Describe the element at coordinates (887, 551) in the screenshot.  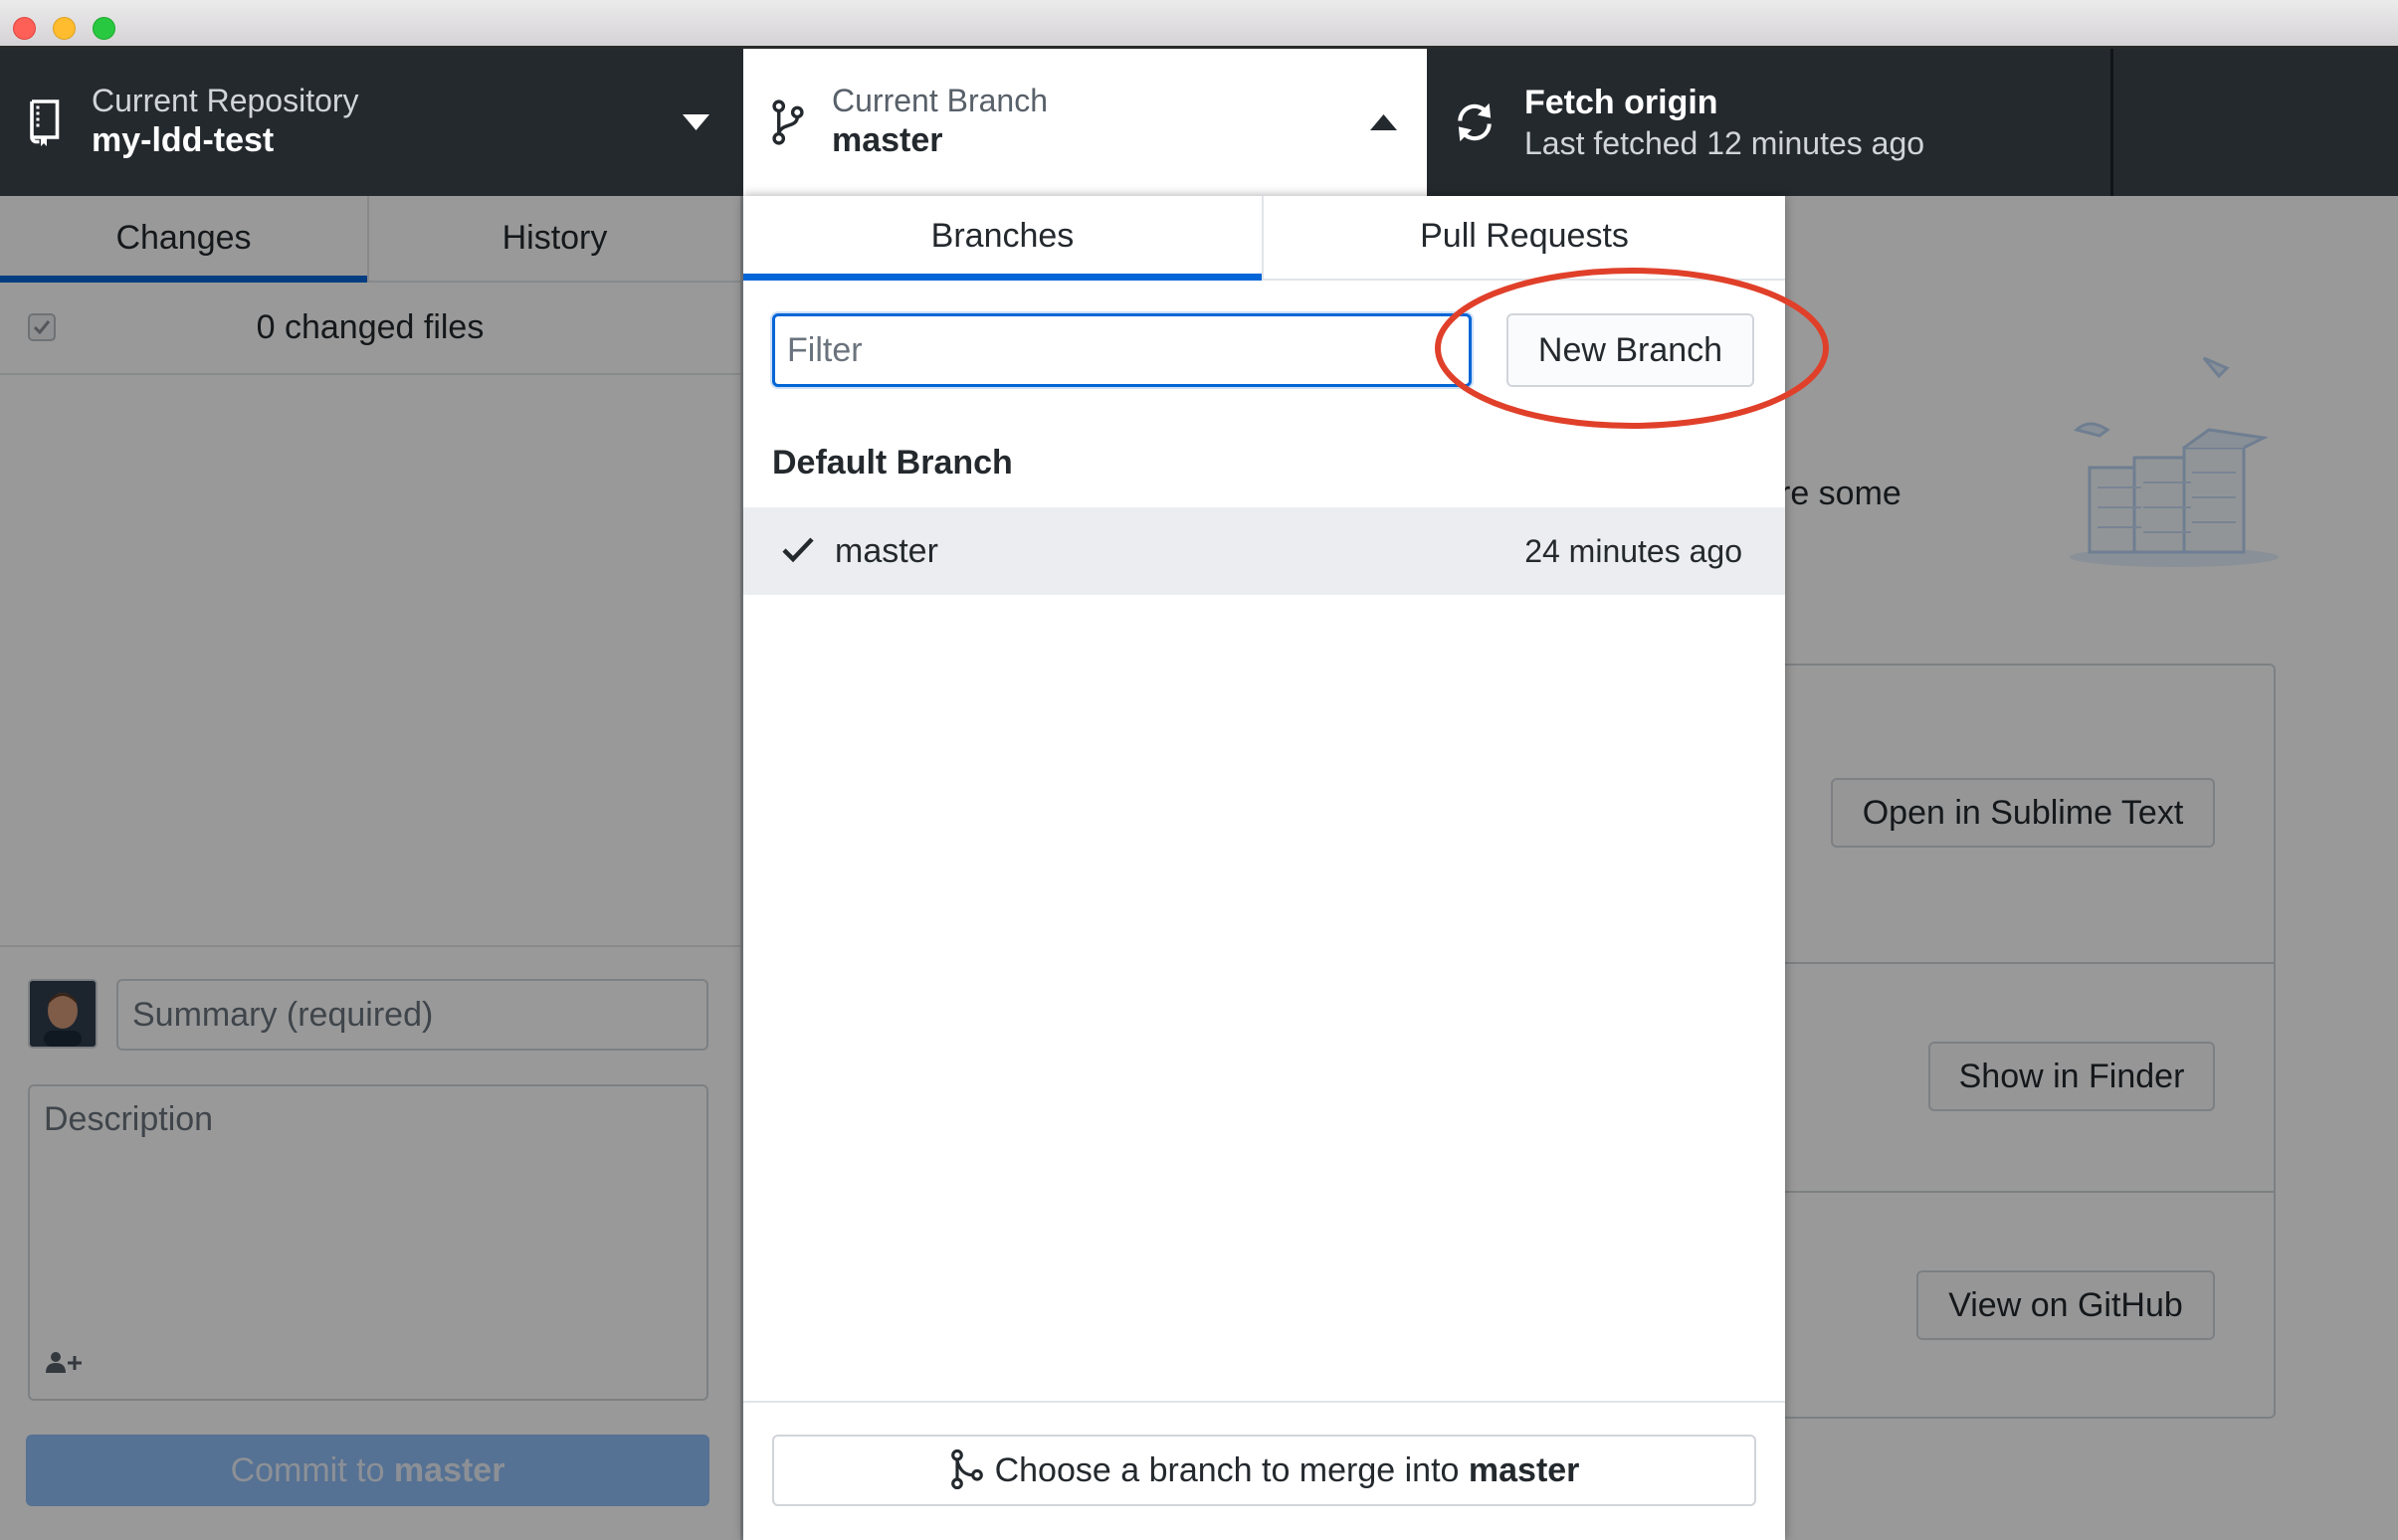
I see `branch-list-name: master` at that location.